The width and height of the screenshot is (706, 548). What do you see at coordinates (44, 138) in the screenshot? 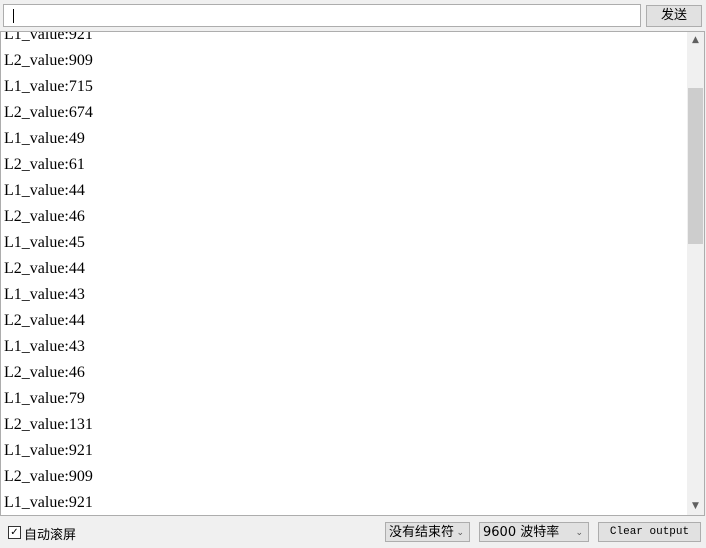
I see `output-line: L1_value:49` at bounding box center [44, 138].